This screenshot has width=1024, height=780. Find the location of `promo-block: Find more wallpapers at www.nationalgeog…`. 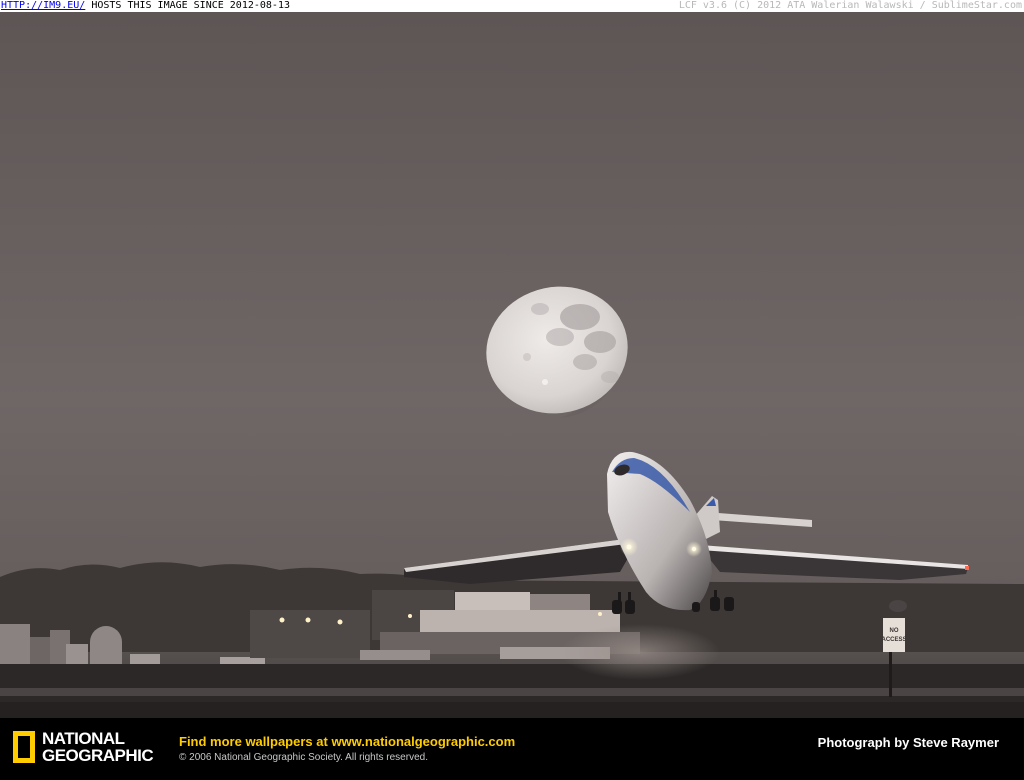

promo-block: Find more wallpapers at www.nationalgeog… is located at coordinates (347, 748).